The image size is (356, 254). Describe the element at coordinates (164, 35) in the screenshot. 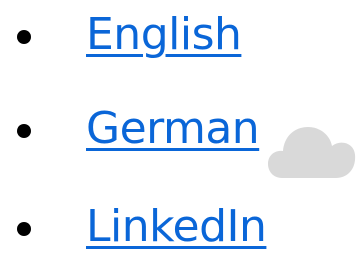

I see `english-link: English` at that location.